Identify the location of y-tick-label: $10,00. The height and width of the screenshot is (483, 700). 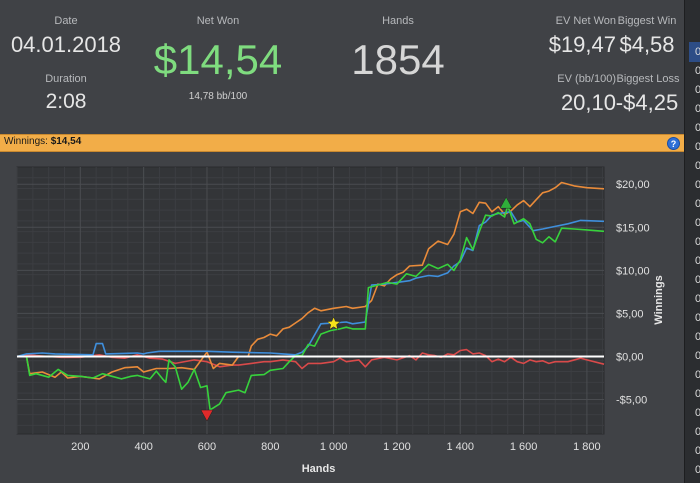
(633, 271).